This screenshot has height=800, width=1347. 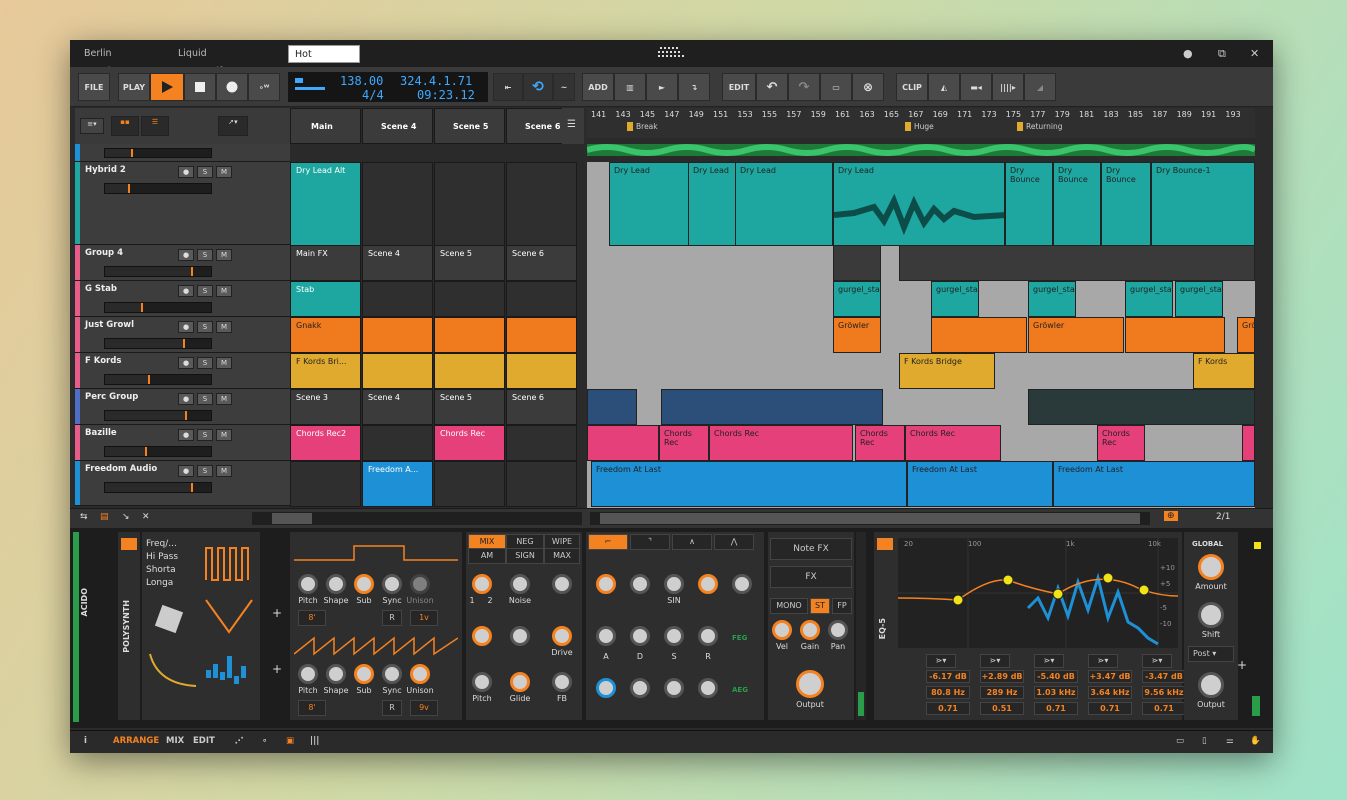 I want to click on osc2-voices: 9v, so click(x=424, y=708).